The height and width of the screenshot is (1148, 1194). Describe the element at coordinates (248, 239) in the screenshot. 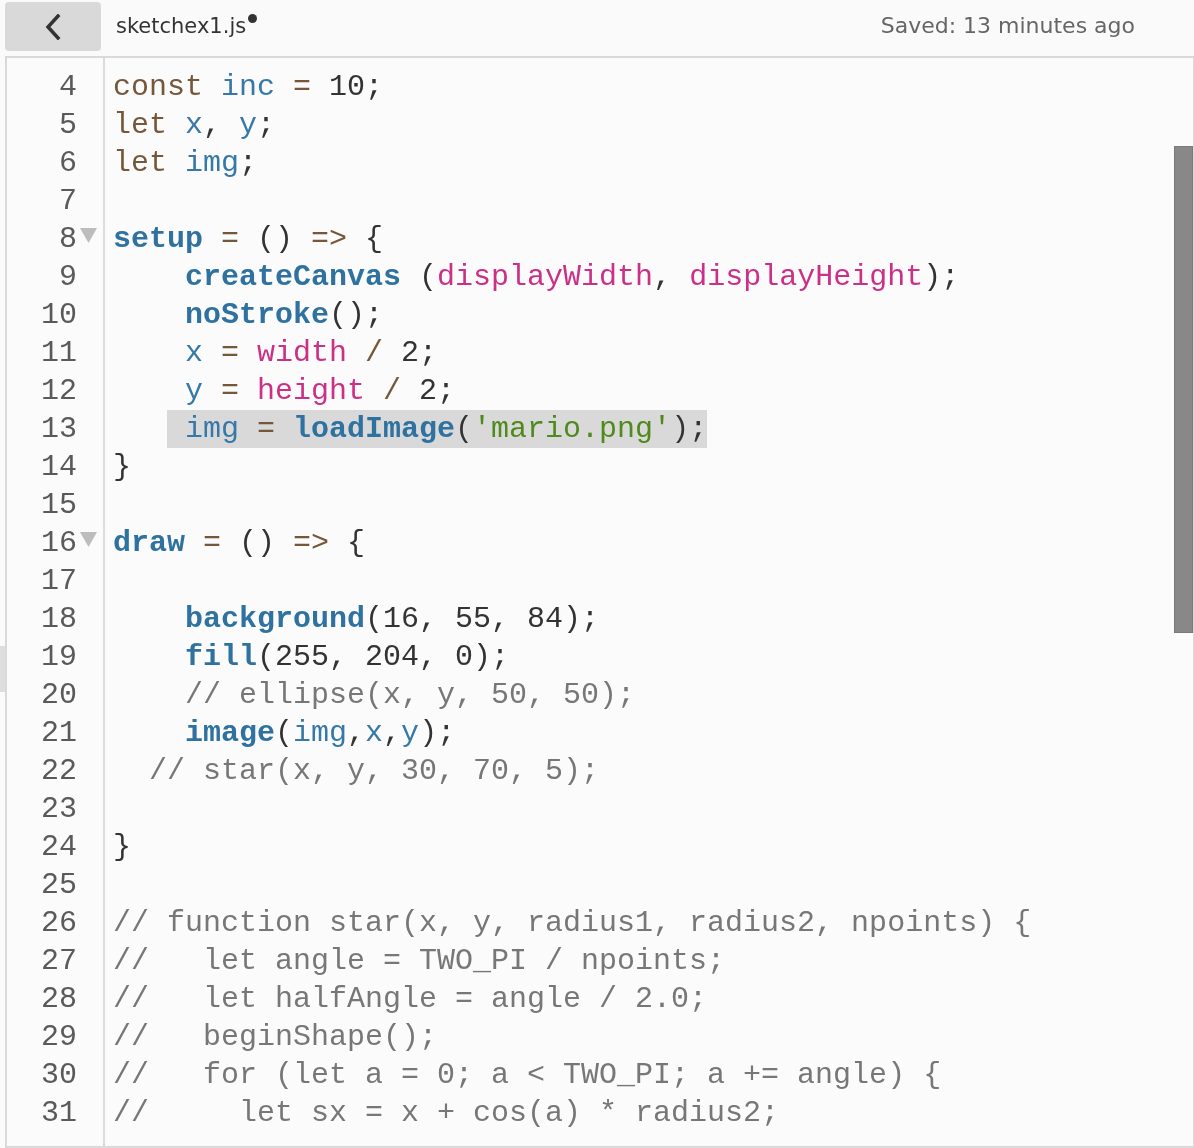

I see `code-line: setup = () => {` at that location.